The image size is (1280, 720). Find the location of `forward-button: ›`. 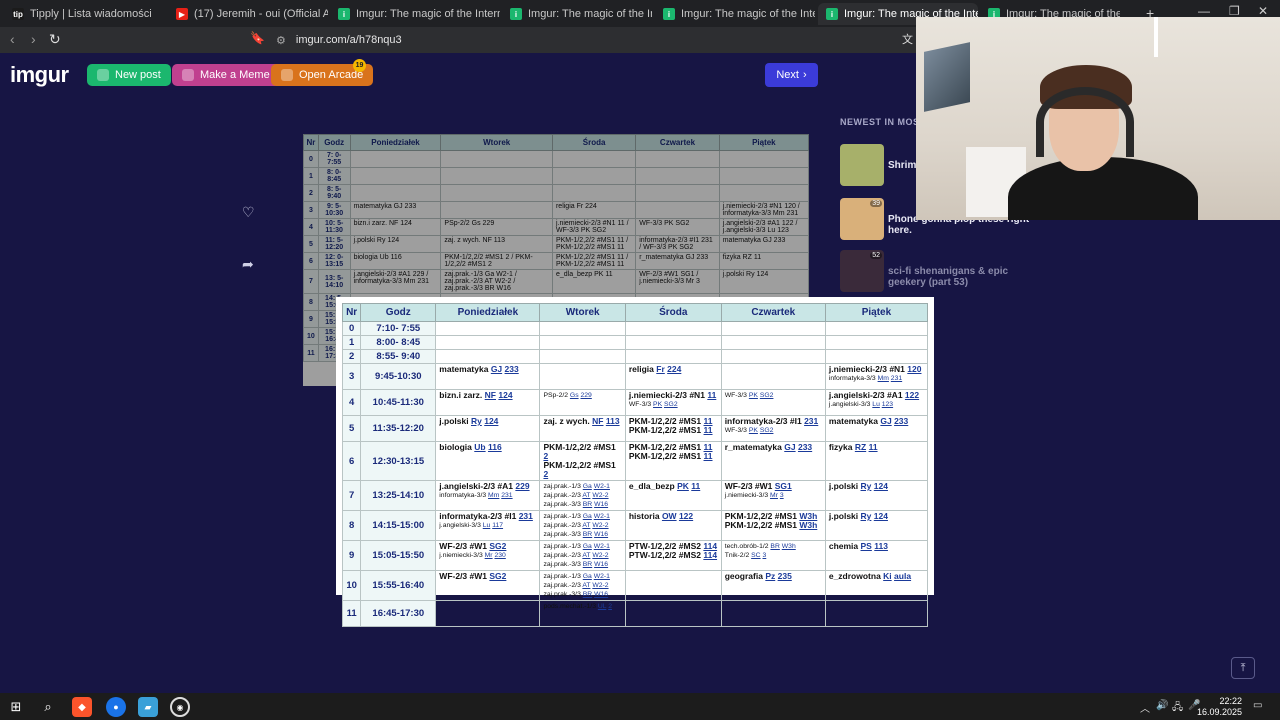

forward-button: › is located at coordinates (33, 39).